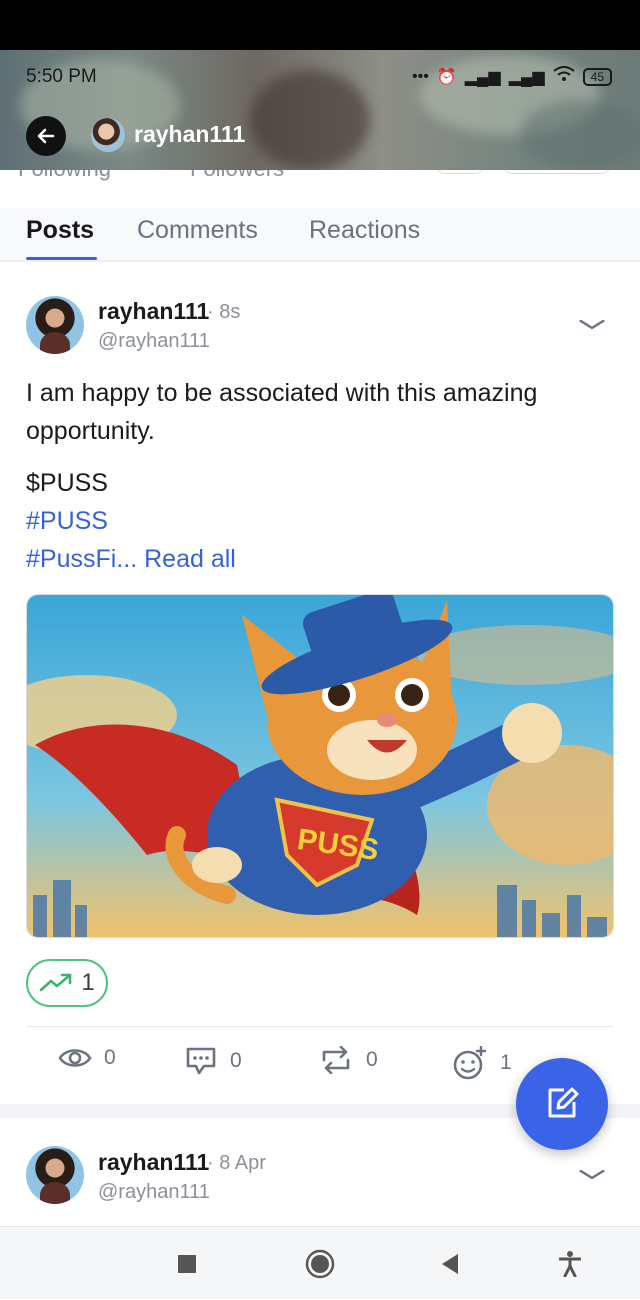 The width and height of the screenshot is (640, 1300). What do you see at coordinates (237, 176) in the screenshot?
I see `followers-label: Followers` at bounding box center [237, 176].